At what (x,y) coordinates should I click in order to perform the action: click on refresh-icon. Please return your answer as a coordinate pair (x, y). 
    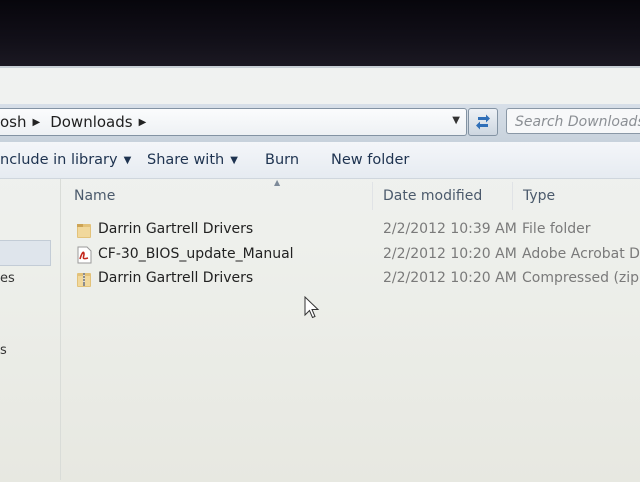
    Looking at the image, I should click on (483, 122).